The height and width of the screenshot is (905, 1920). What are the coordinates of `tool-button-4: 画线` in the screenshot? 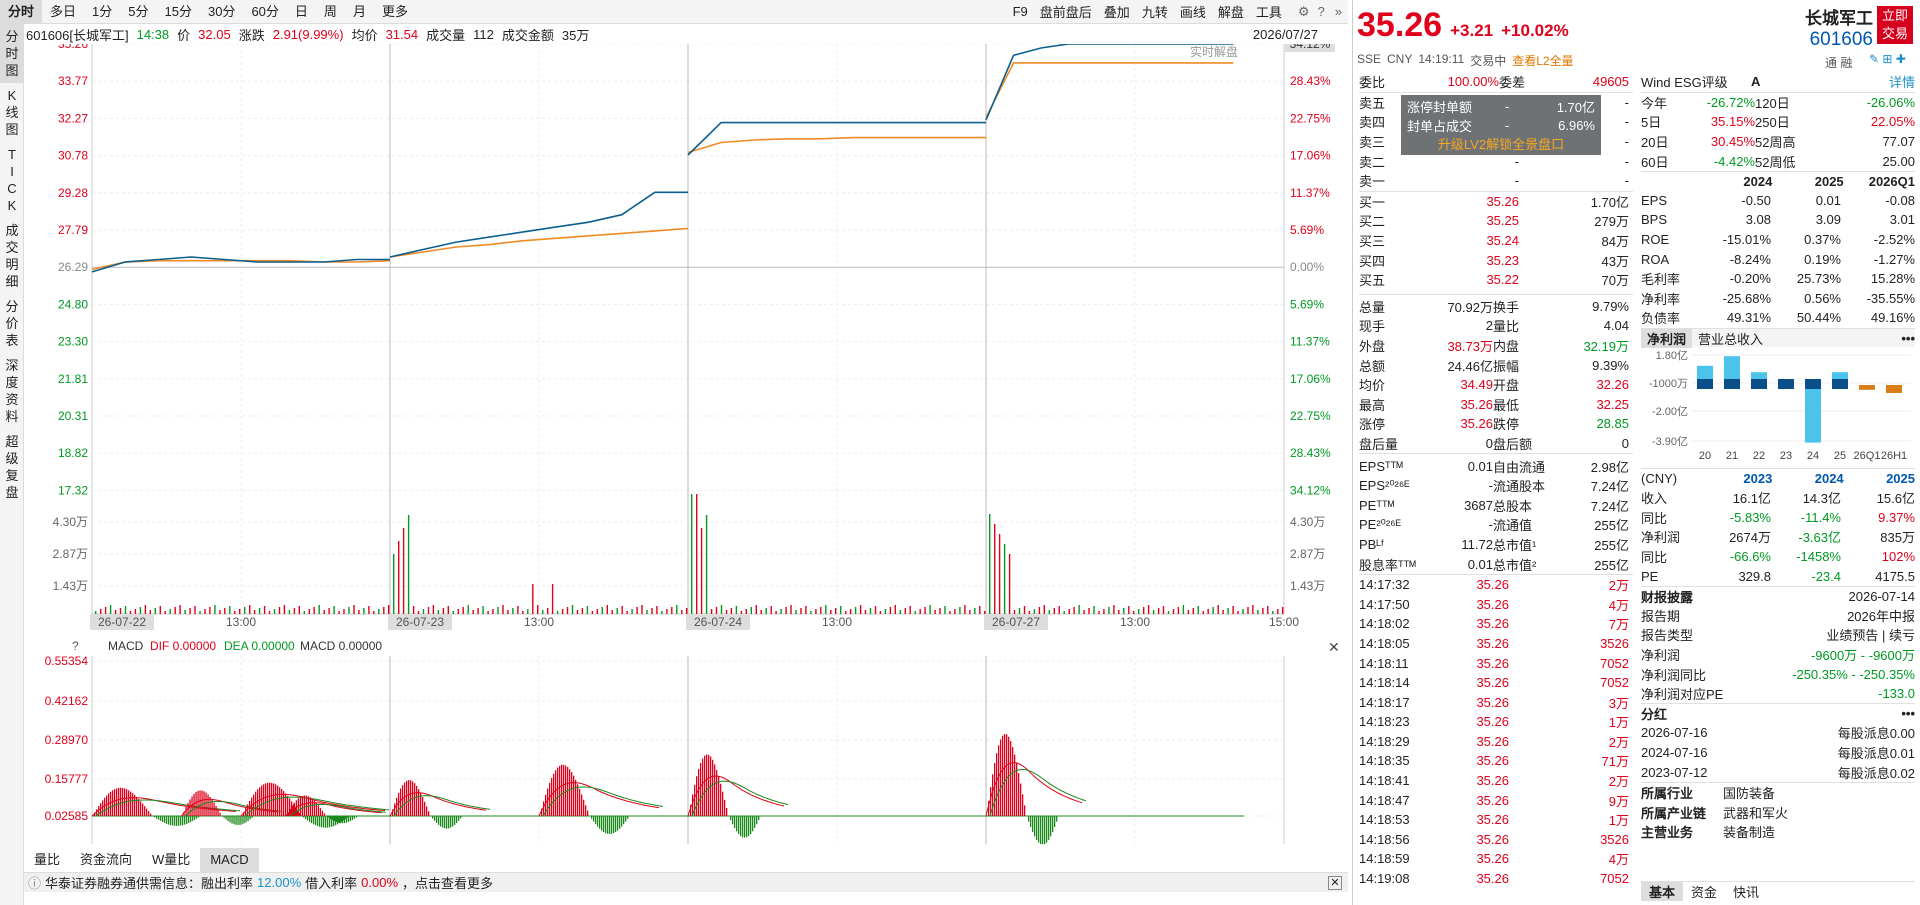 It's located at (1193, 11).